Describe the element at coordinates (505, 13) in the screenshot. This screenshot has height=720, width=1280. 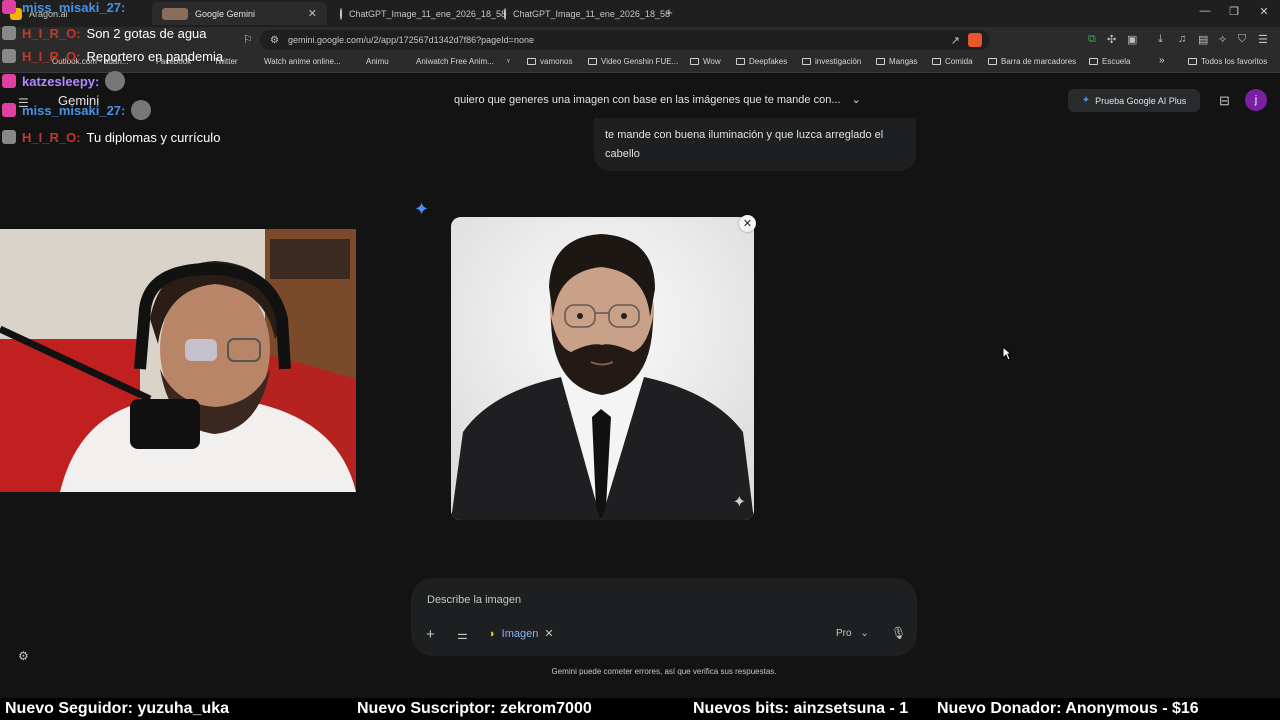
I see `globe-icon` at that location.